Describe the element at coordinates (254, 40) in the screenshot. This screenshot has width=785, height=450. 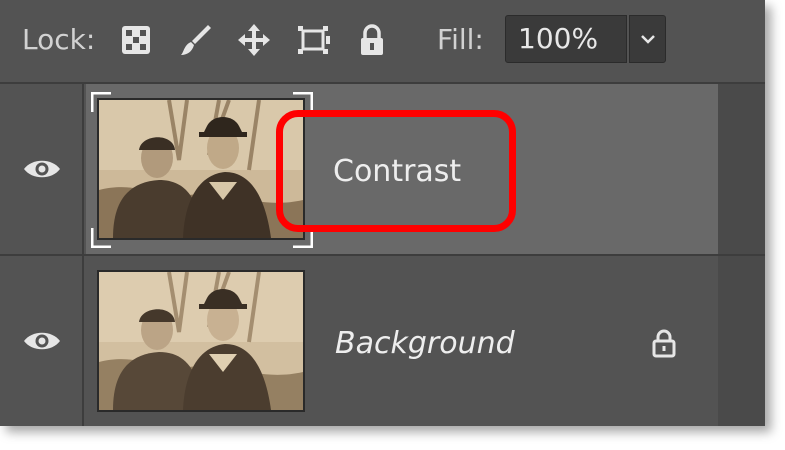
I see `lock-position-icon` at that location.